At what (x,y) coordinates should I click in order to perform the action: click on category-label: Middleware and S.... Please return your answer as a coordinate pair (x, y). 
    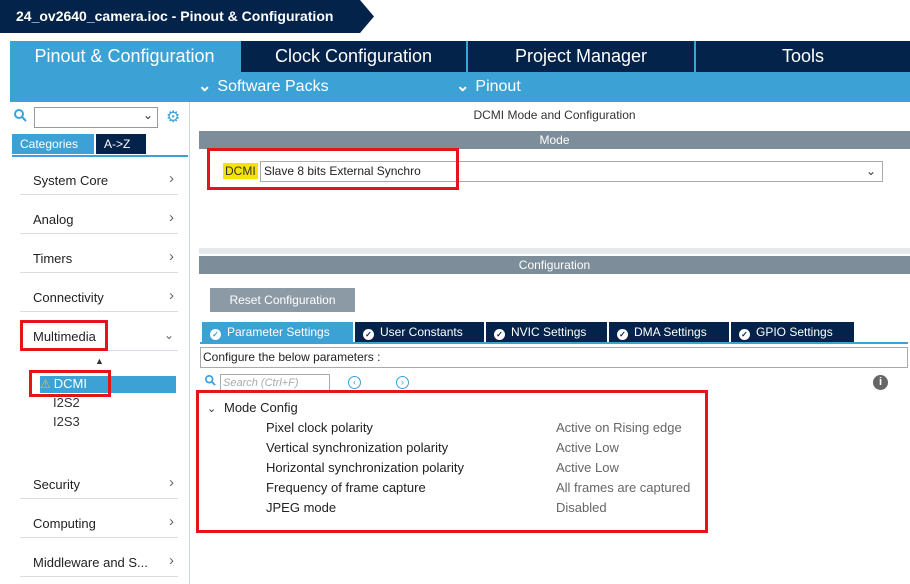
    Looking at the image, I should click on (90, 562).